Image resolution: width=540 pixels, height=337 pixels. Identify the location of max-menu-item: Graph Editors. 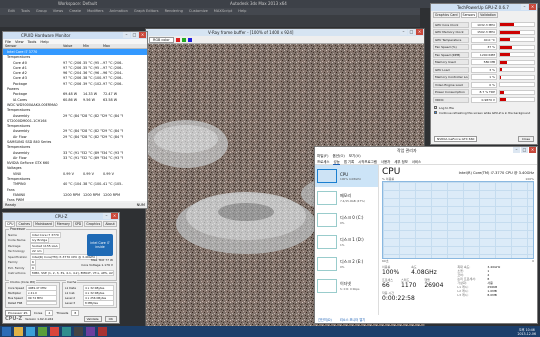
(146, 11).